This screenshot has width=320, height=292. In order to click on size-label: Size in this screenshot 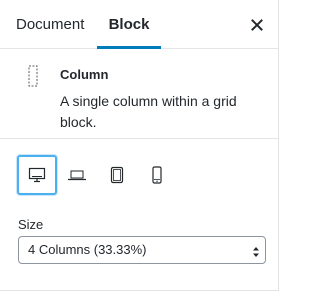, I will do `click(31, 224)`.